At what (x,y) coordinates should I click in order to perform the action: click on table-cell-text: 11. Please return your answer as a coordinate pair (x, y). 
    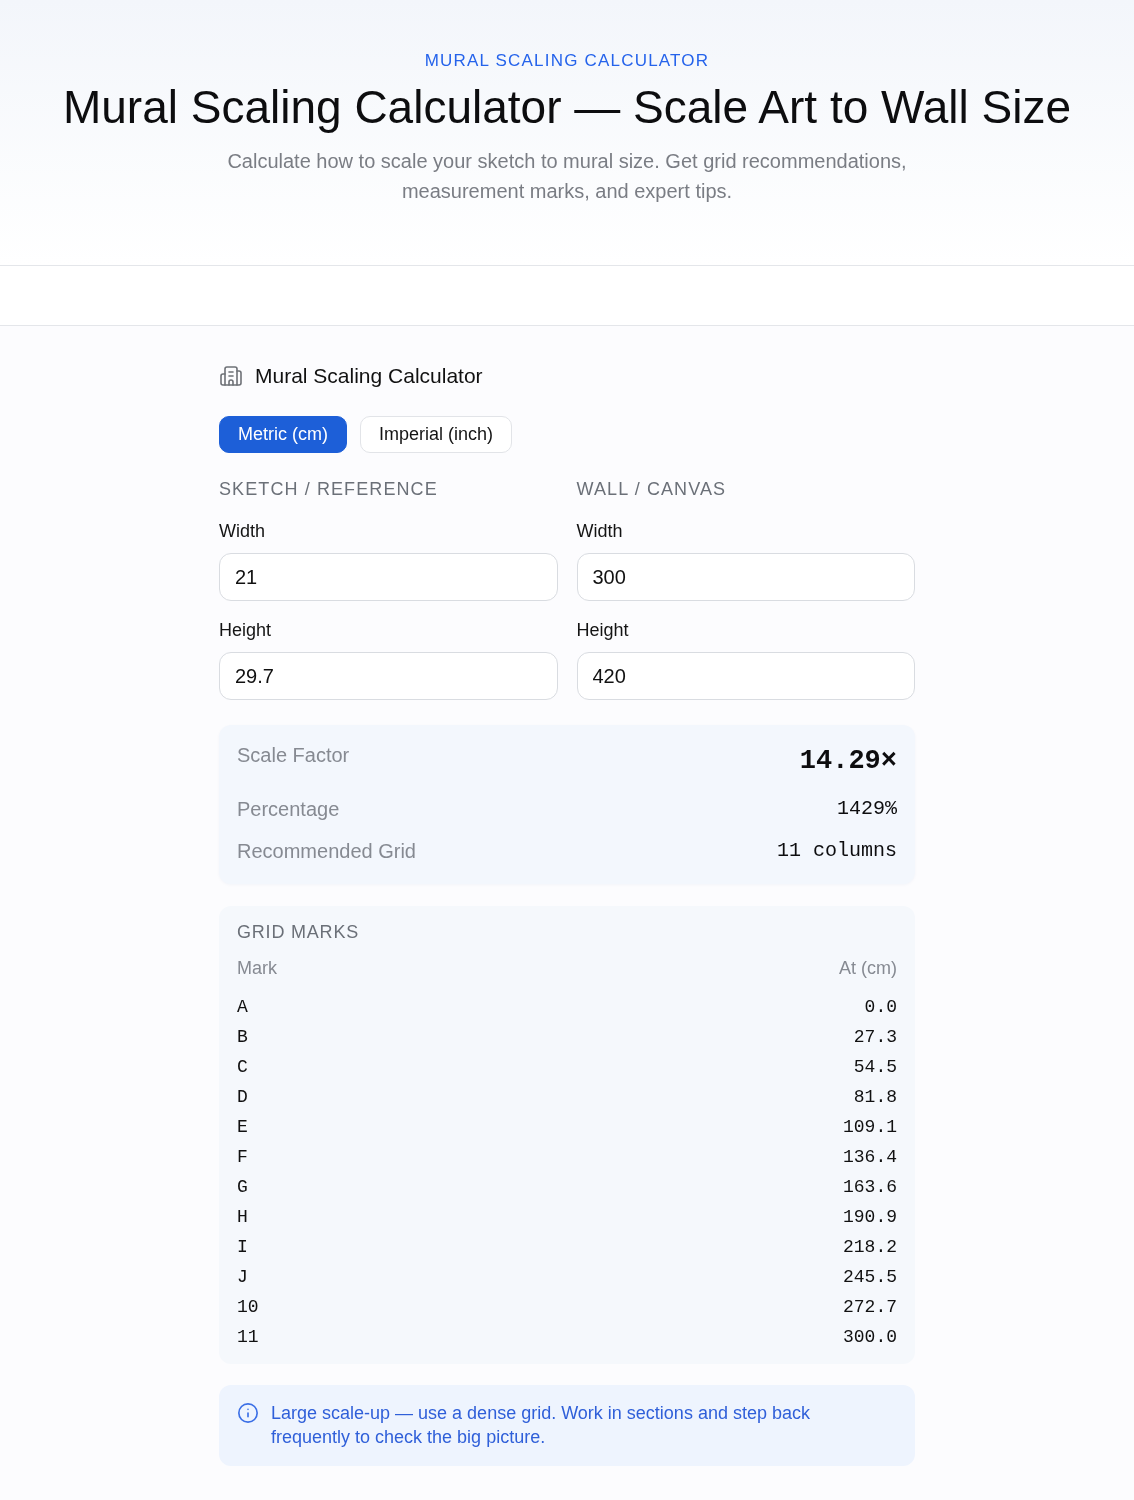
    Looking at the image, I should click on (248, 1337).